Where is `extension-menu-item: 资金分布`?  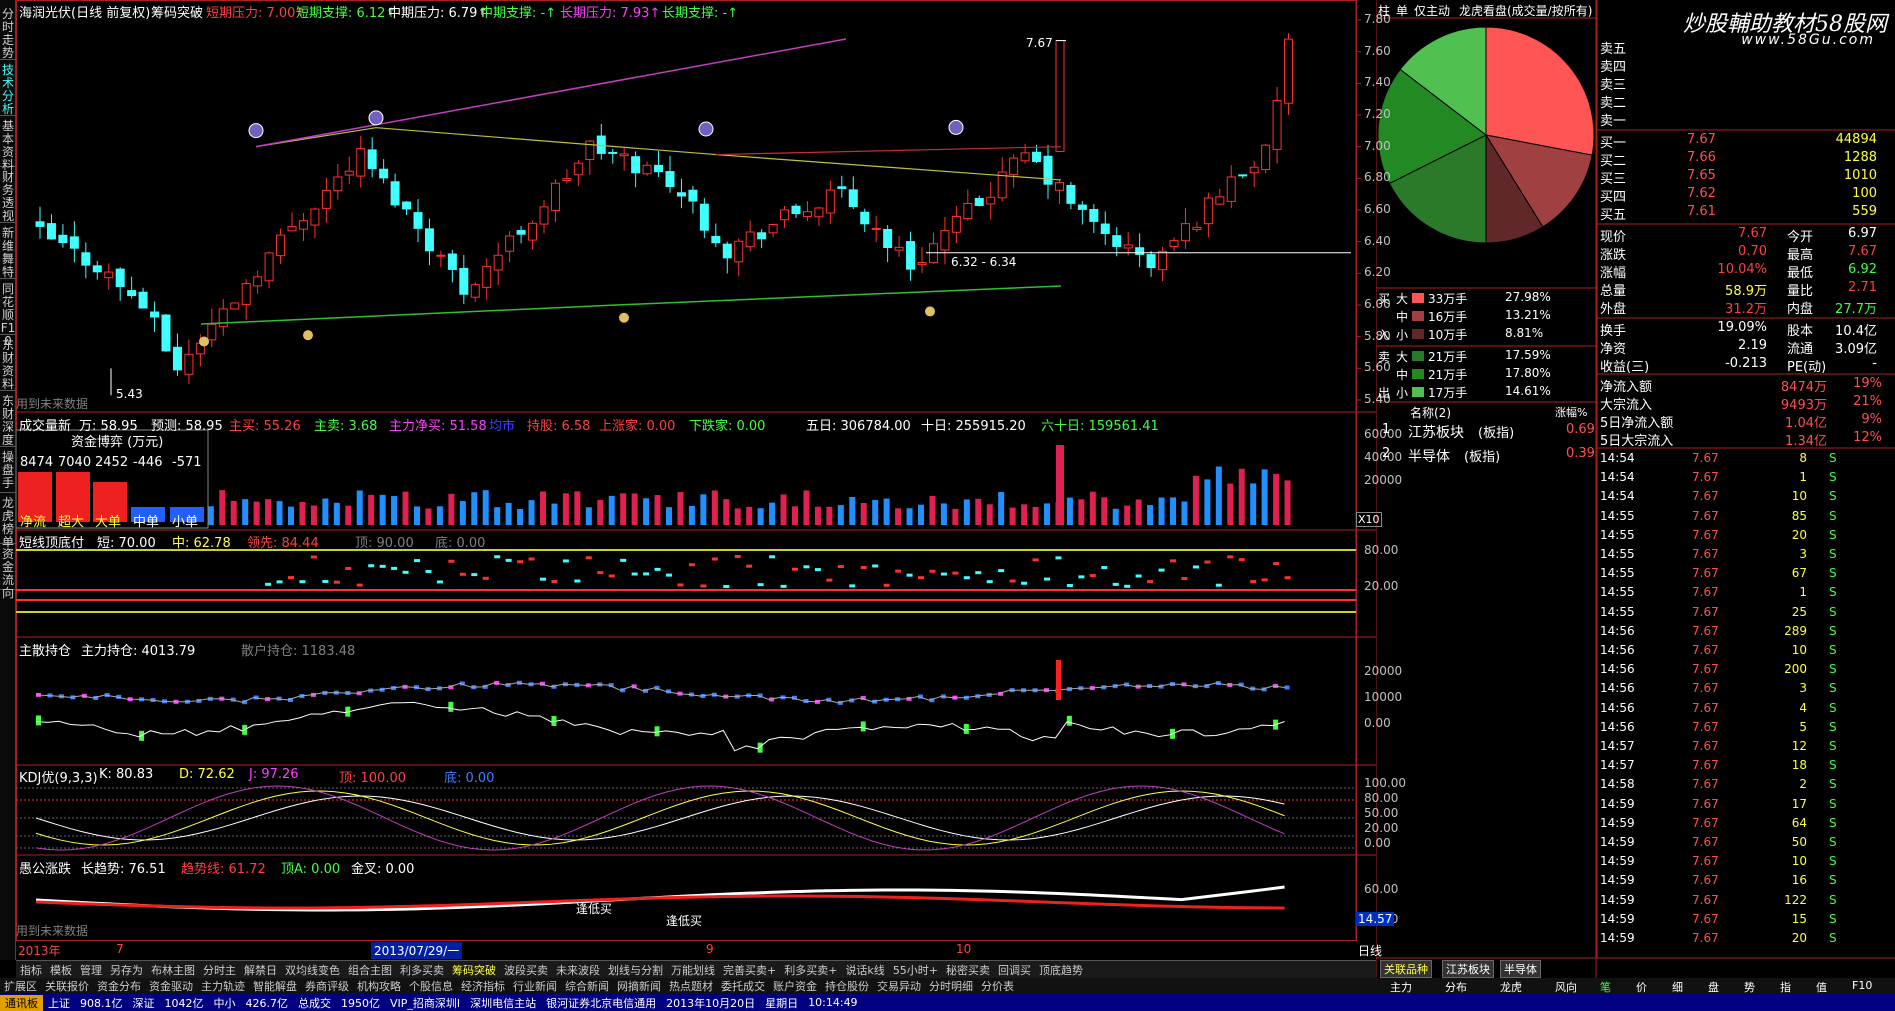 extension-menu-item: 资金分布 is located at coordinates (119, 986).